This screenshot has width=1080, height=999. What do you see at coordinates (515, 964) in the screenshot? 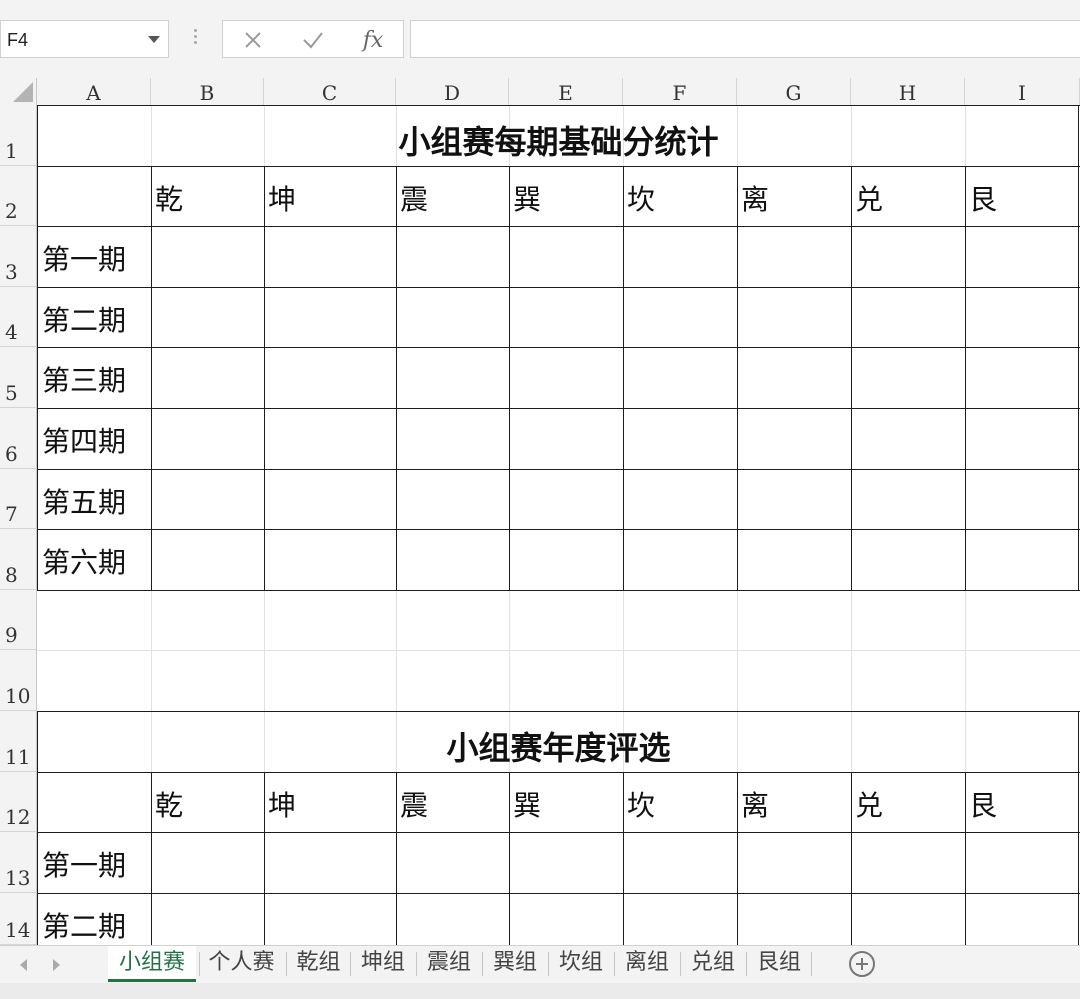
I see `sheet-tab-6: 巽组` at bounding box center [515, 964].